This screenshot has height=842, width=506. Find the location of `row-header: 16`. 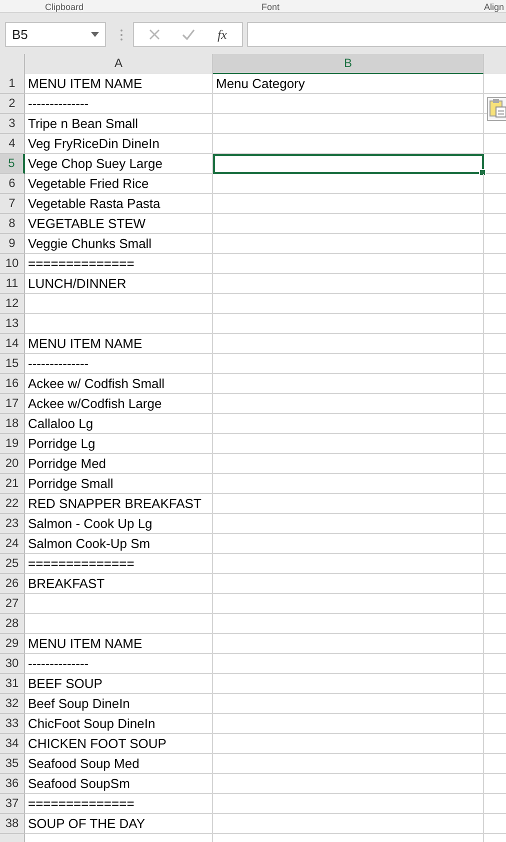

row-header: 16 is located at coordinates (12, 384).